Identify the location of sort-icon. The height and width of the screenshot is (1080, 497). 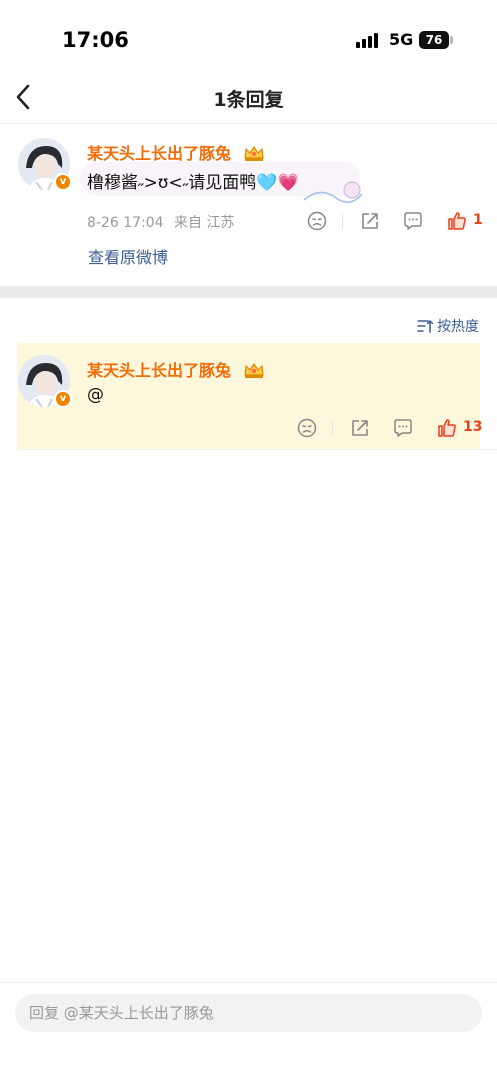
(425, 326).